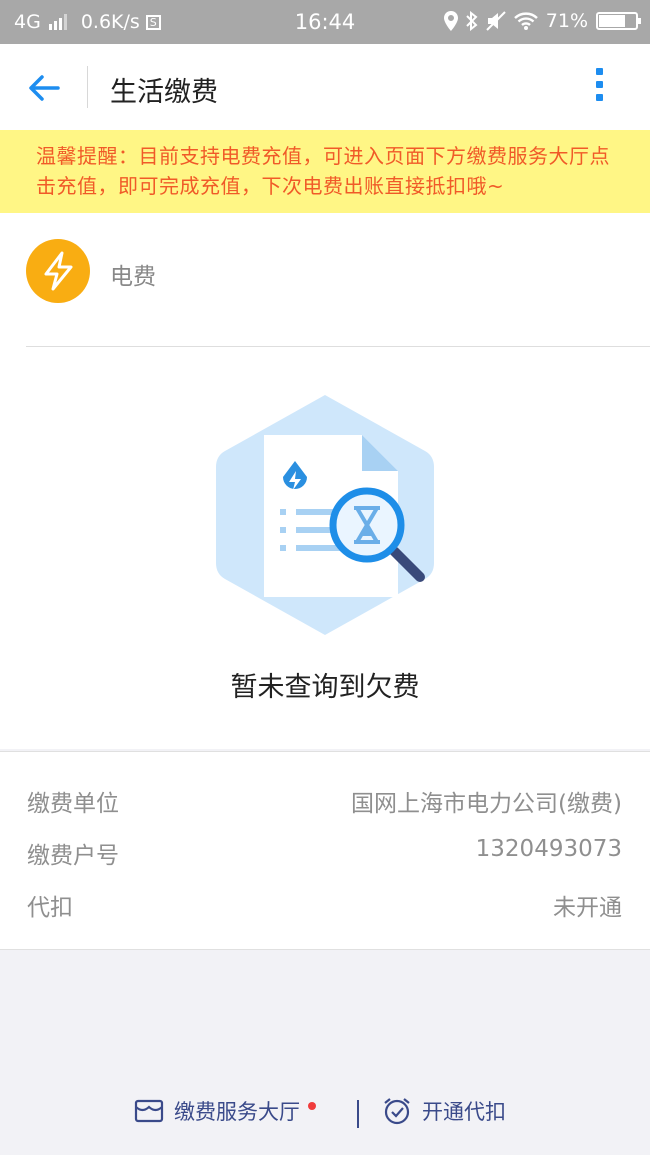 The width and height of the screenshot is (650, 1155). Describe the element at coordinates (325, 687) in the screenshot. I see `empty-state-message: 暂未查询到欠费` at that location.